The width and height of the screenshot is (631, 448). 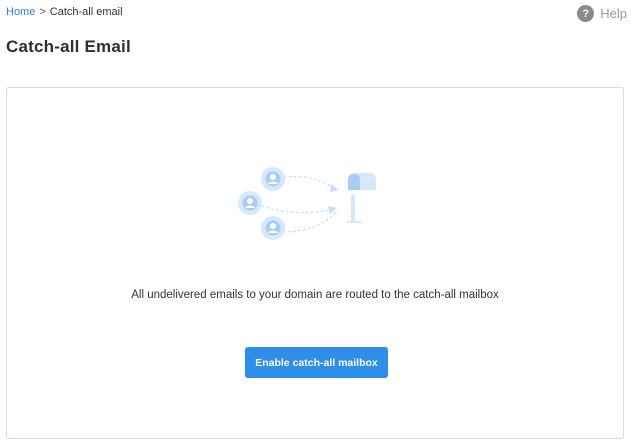 What do you see at coordinates (306, 182) in the screenshot?
I see `route-path-top` at bounding box center [306, 182].